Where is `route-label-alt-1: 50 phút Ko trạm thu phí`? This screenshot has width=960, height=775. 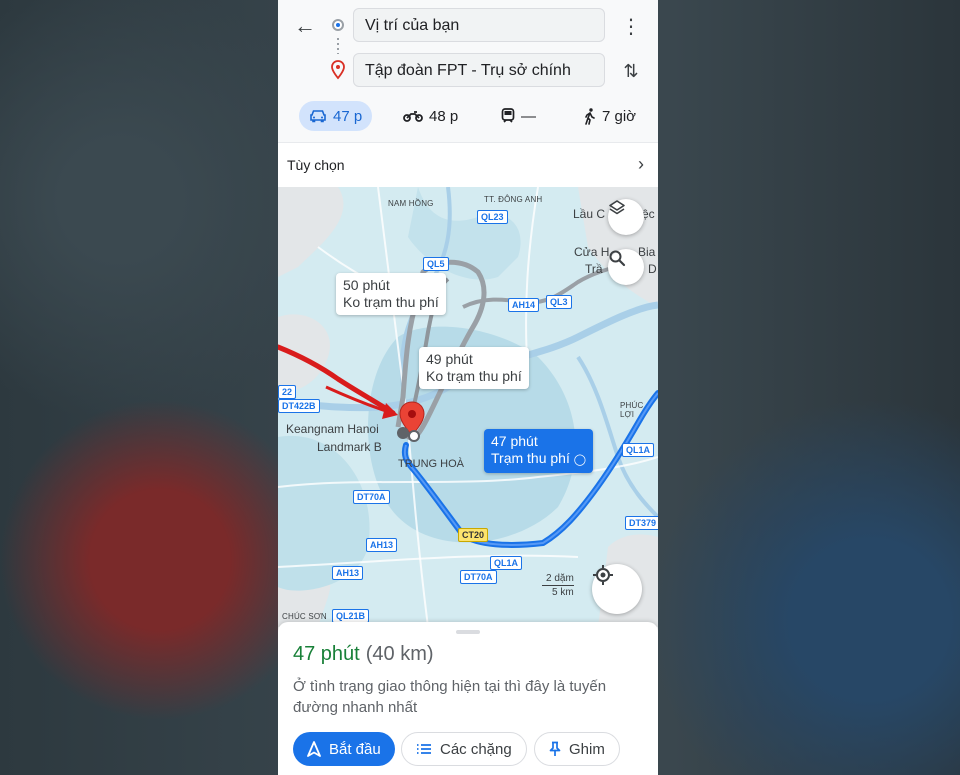 route-label-alt-1: 50 phút Ko trạm thu phí is located at coordinates (391, 294).